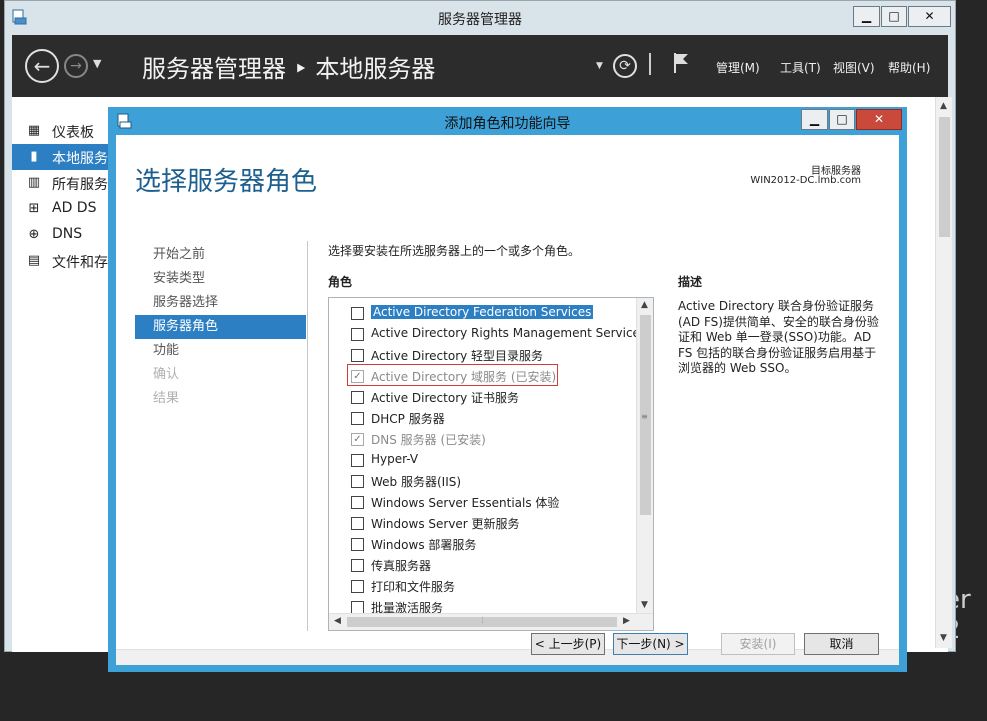 Image resolution: width=987 pixels, height=721 pixels. What do you see at coordinates (220, 279) in the screenshot?
I see `step-installation-type: 安装类型` at bounding box center [220, 279].